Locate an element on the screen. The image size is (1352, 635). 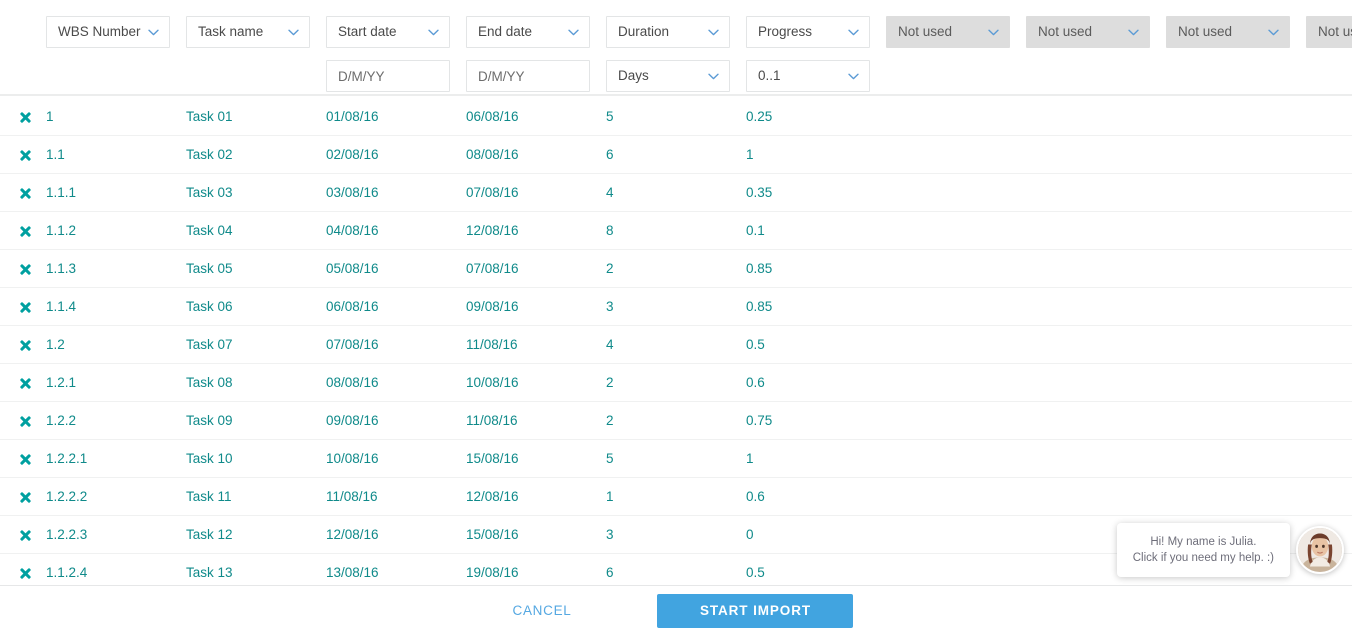
column-mapping-select-label: WBS Number is located at coordinates (99, 31).